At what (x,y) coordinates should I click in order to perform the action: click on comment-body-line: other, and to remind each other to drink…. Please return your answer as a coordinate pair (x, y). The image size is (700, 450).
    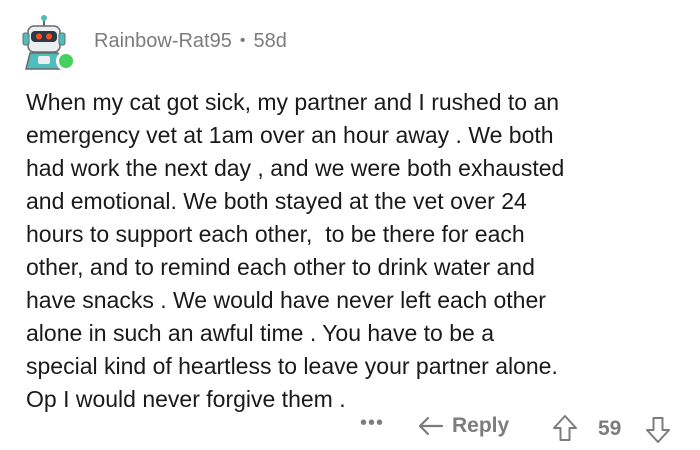
    Looking at the image, I should click on (280, 267).